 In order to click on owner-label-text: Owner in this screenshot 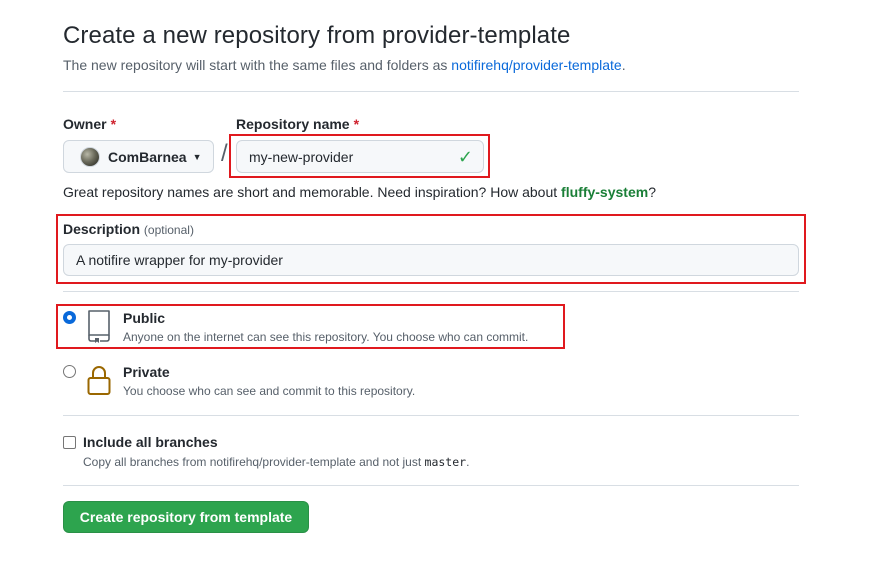, I will do `click(85, 124)`.